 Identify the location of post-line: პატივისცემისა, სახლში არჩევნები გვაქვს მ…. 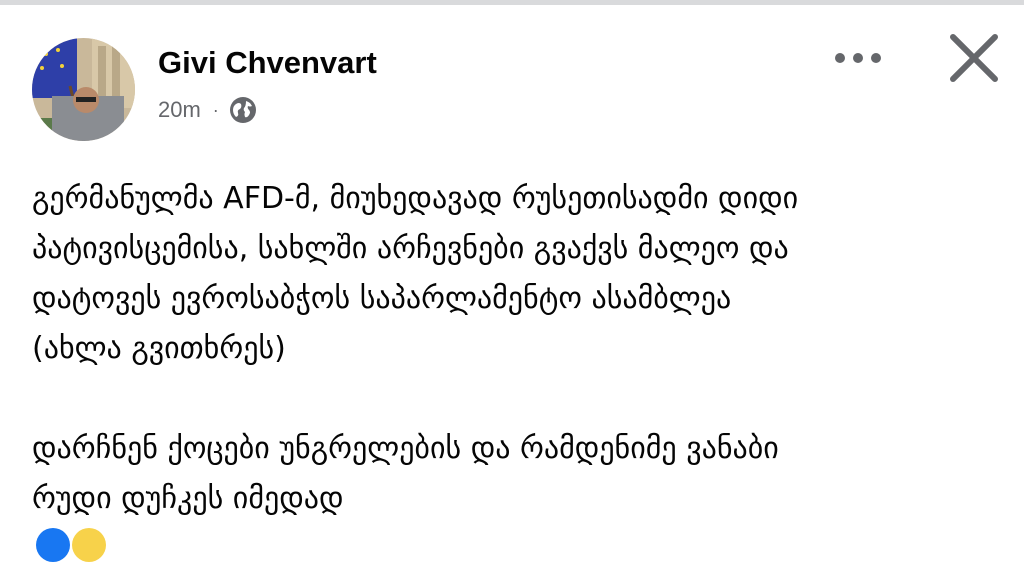
(410, 248).